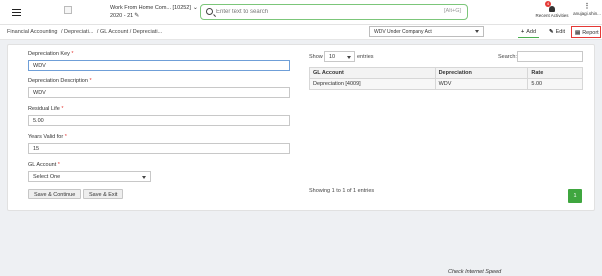  I want to click on edit-icon: ✎, so click(136, 16).